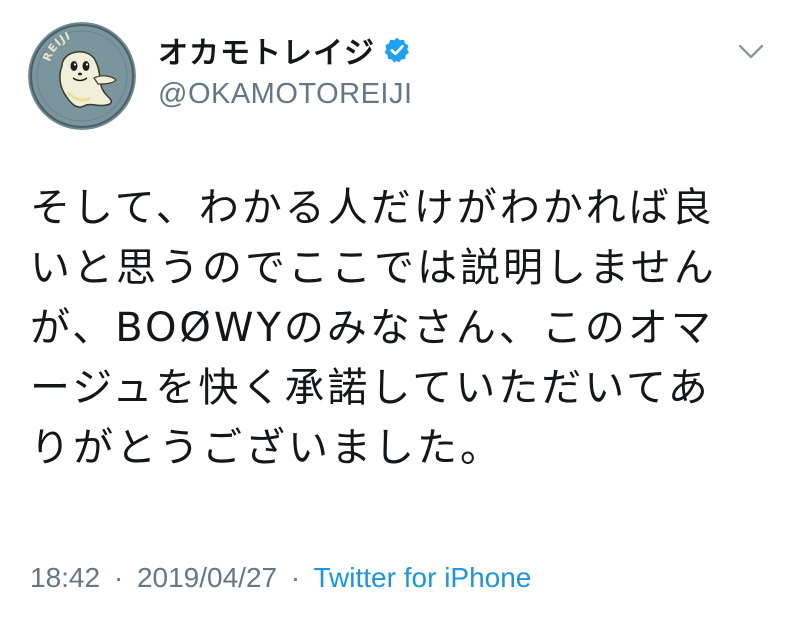  Describe the element at coordinates (372, 208) in the screenshot. I see `tweet-text-line: そして、わかる人だけがわかれば良` at that location.